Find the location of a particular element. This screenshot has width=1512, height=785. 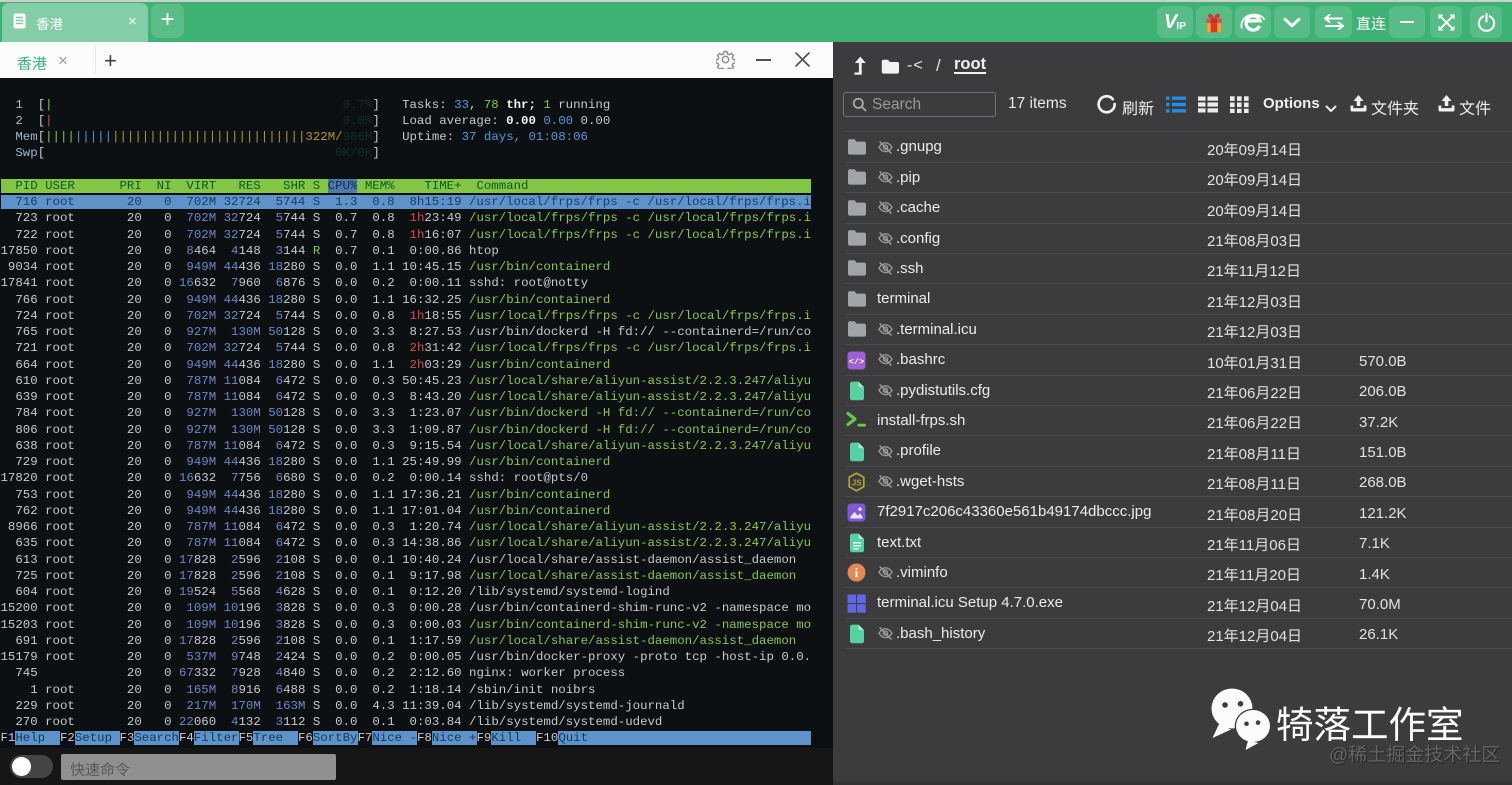

svg-text: i is located at coordinates (857, 573).